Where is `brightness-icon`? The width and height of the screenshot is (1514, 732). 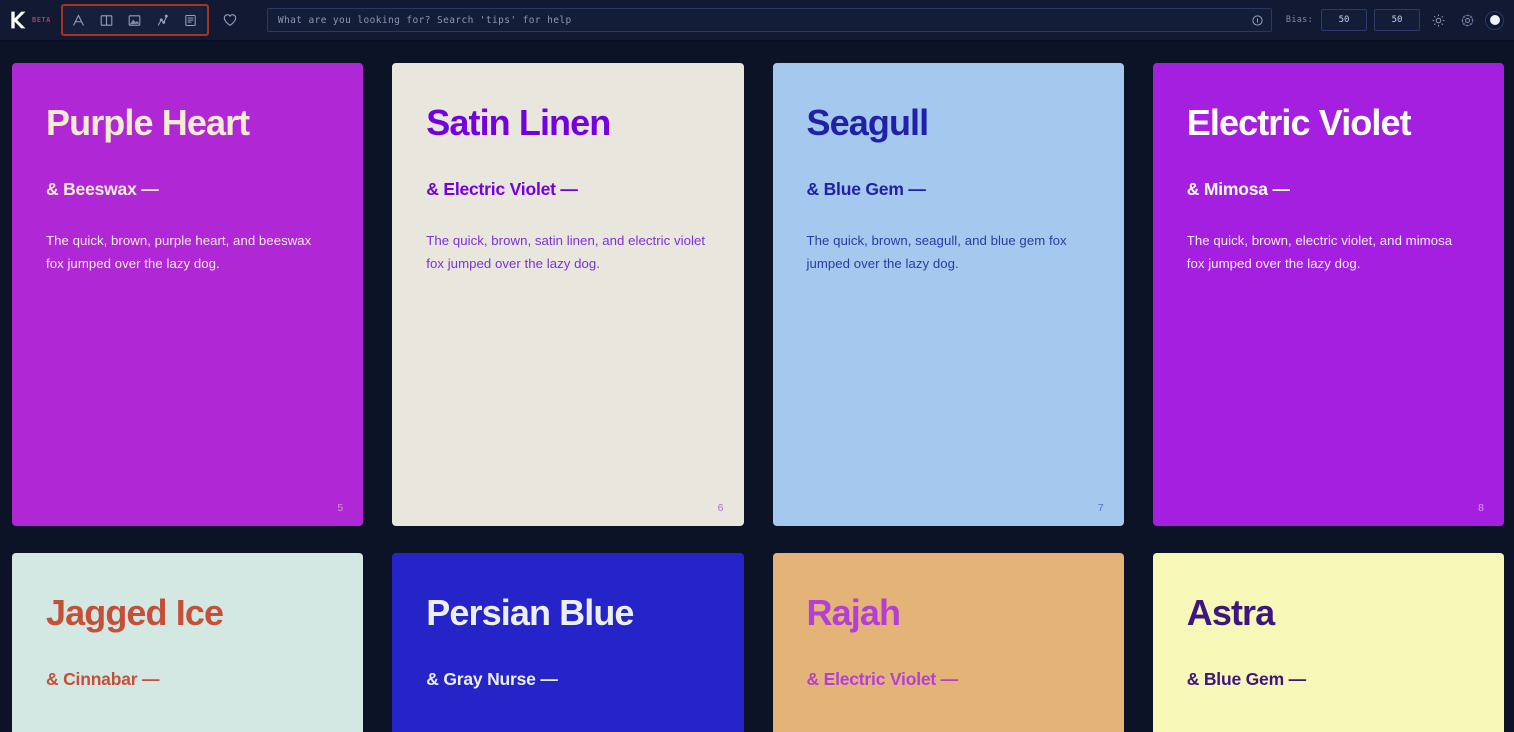 brightness-icon is located at coordinates (1438, 20).